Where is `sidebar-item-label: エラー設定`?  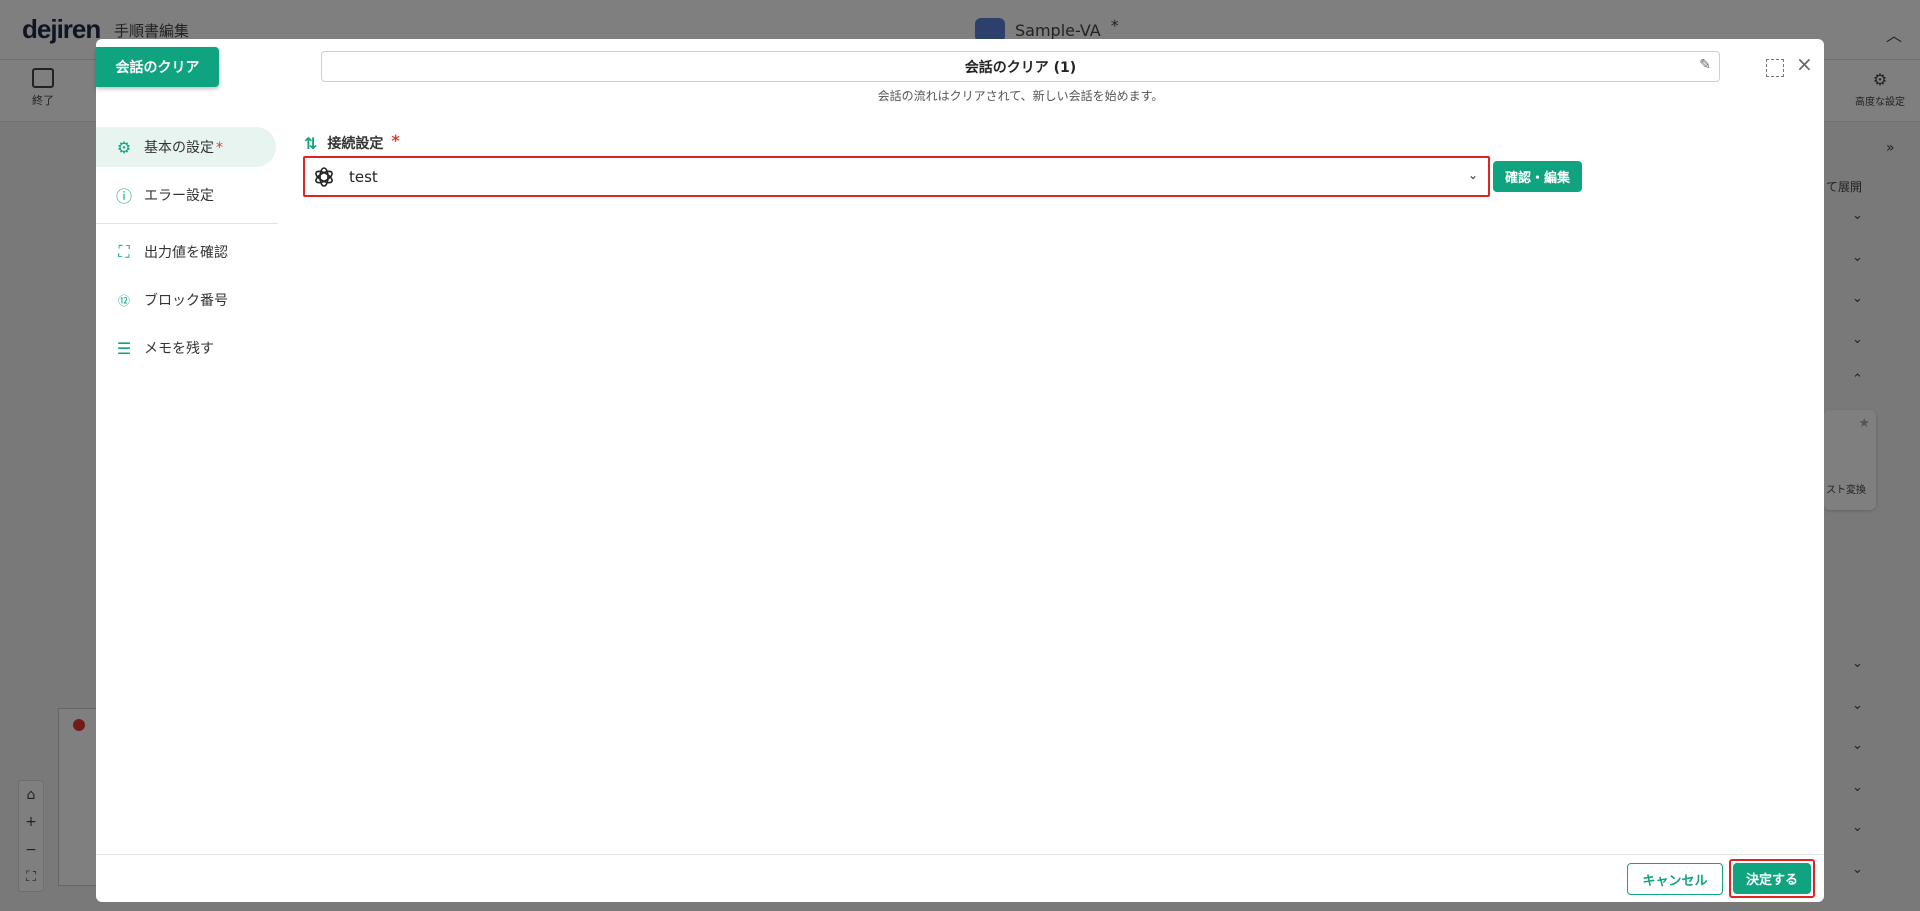 sidebar-item-label: エラー設定 is located at coordinates (179, 196).